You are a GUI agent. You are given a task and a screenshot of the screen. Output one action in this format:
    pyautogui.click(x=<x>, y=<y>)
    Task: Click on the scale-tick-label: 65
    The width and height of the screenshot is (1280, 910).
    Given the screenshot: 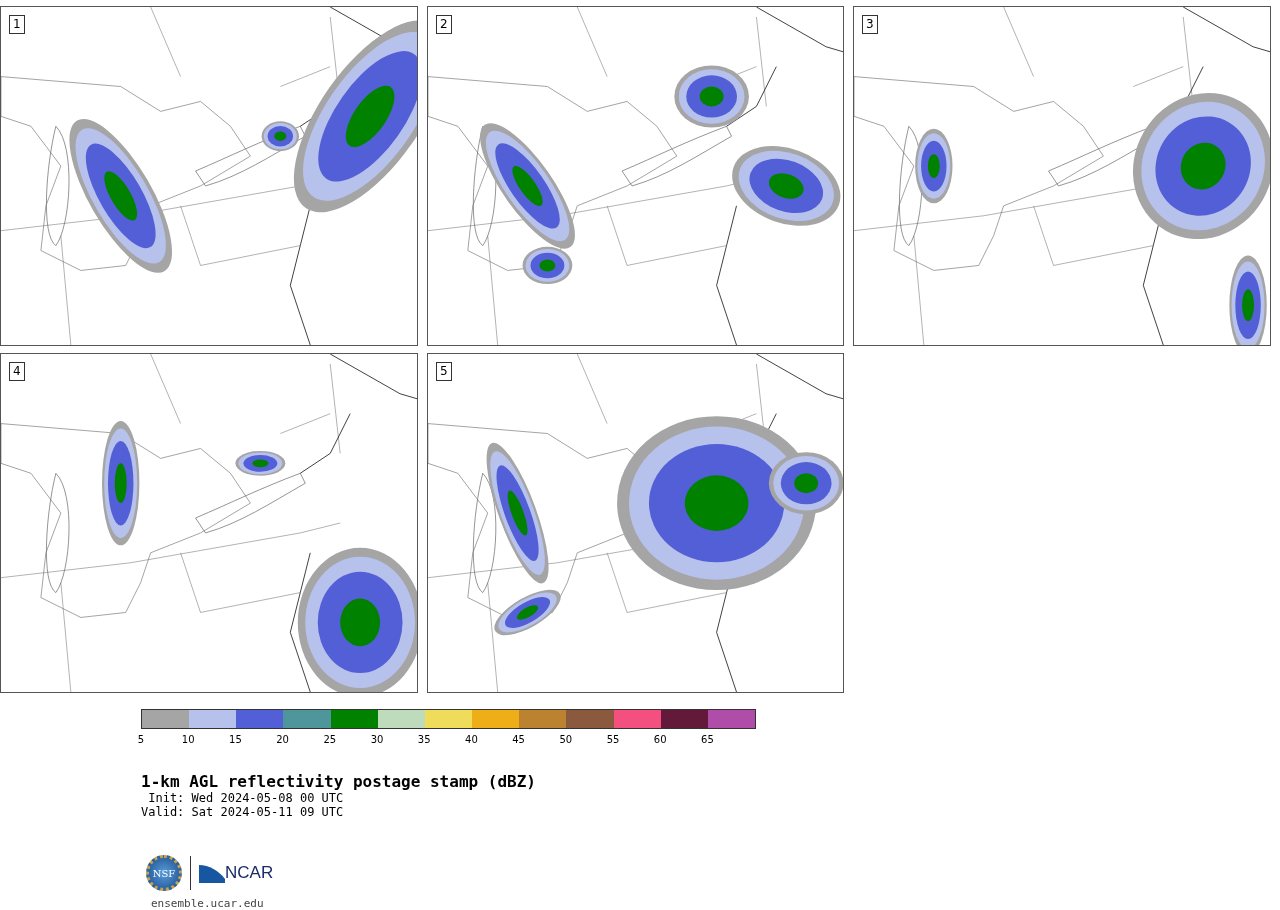 What is the action you would take?
    pyautogui.click(x=707, y=739)
    